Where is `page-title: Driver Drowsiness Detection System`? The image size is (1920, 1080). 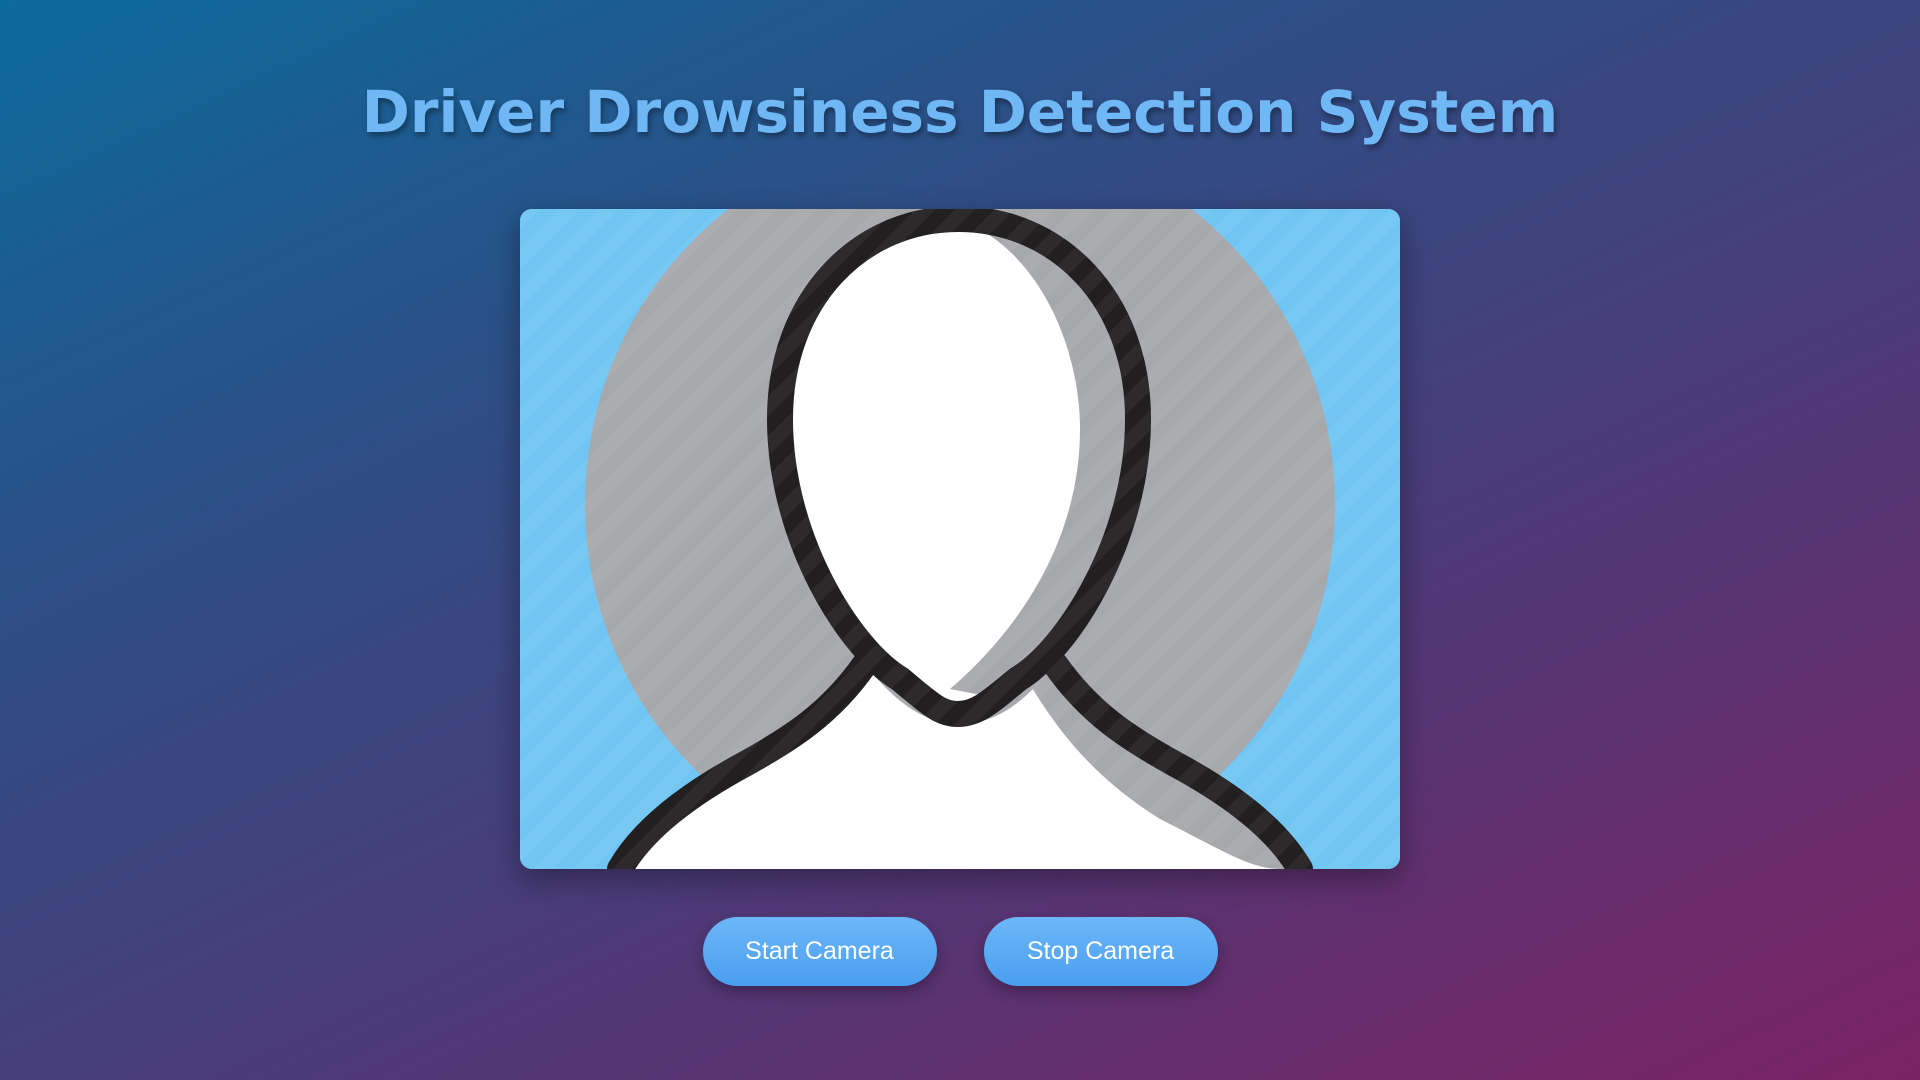 page-title: Driver Drowsiness Detection System is located at coordinates (960, 112).